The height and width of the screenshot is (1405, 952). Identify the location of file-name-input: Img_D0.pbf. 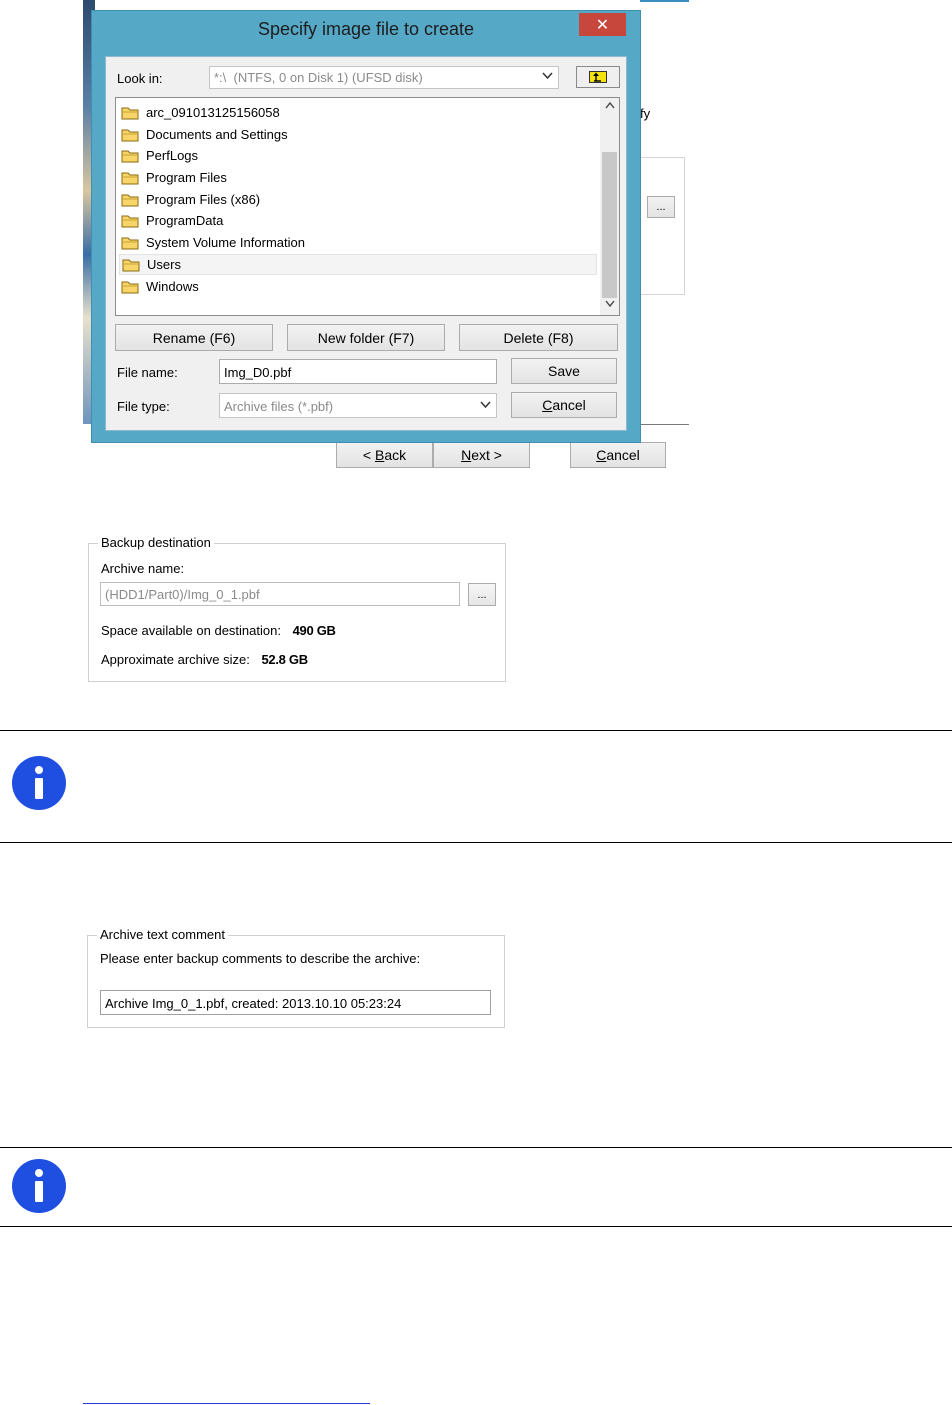
(358, 371).